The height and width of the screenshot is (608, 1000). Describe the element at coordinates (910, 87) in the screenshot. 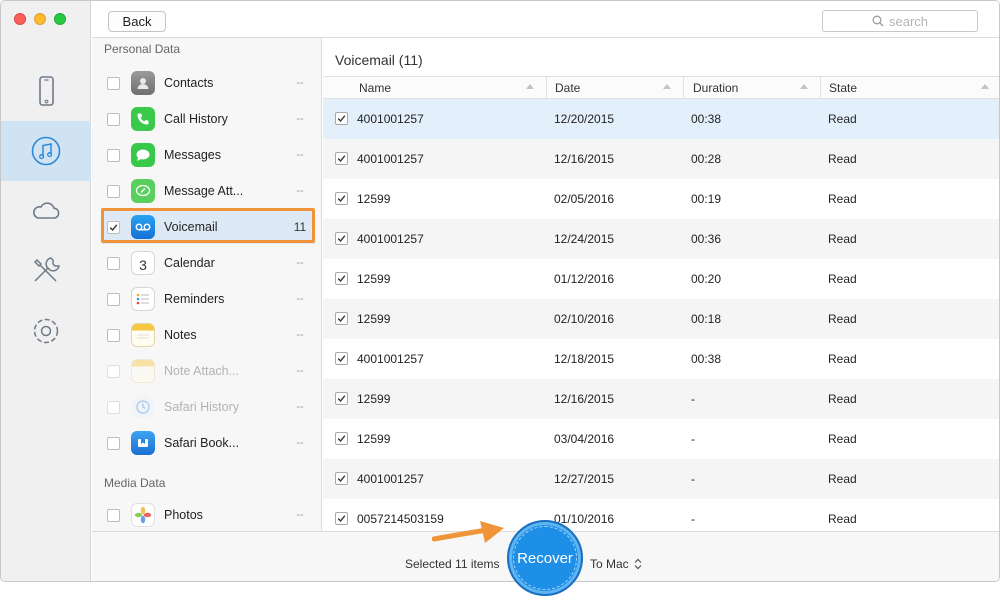

I see `column-header-state: State` at that location.